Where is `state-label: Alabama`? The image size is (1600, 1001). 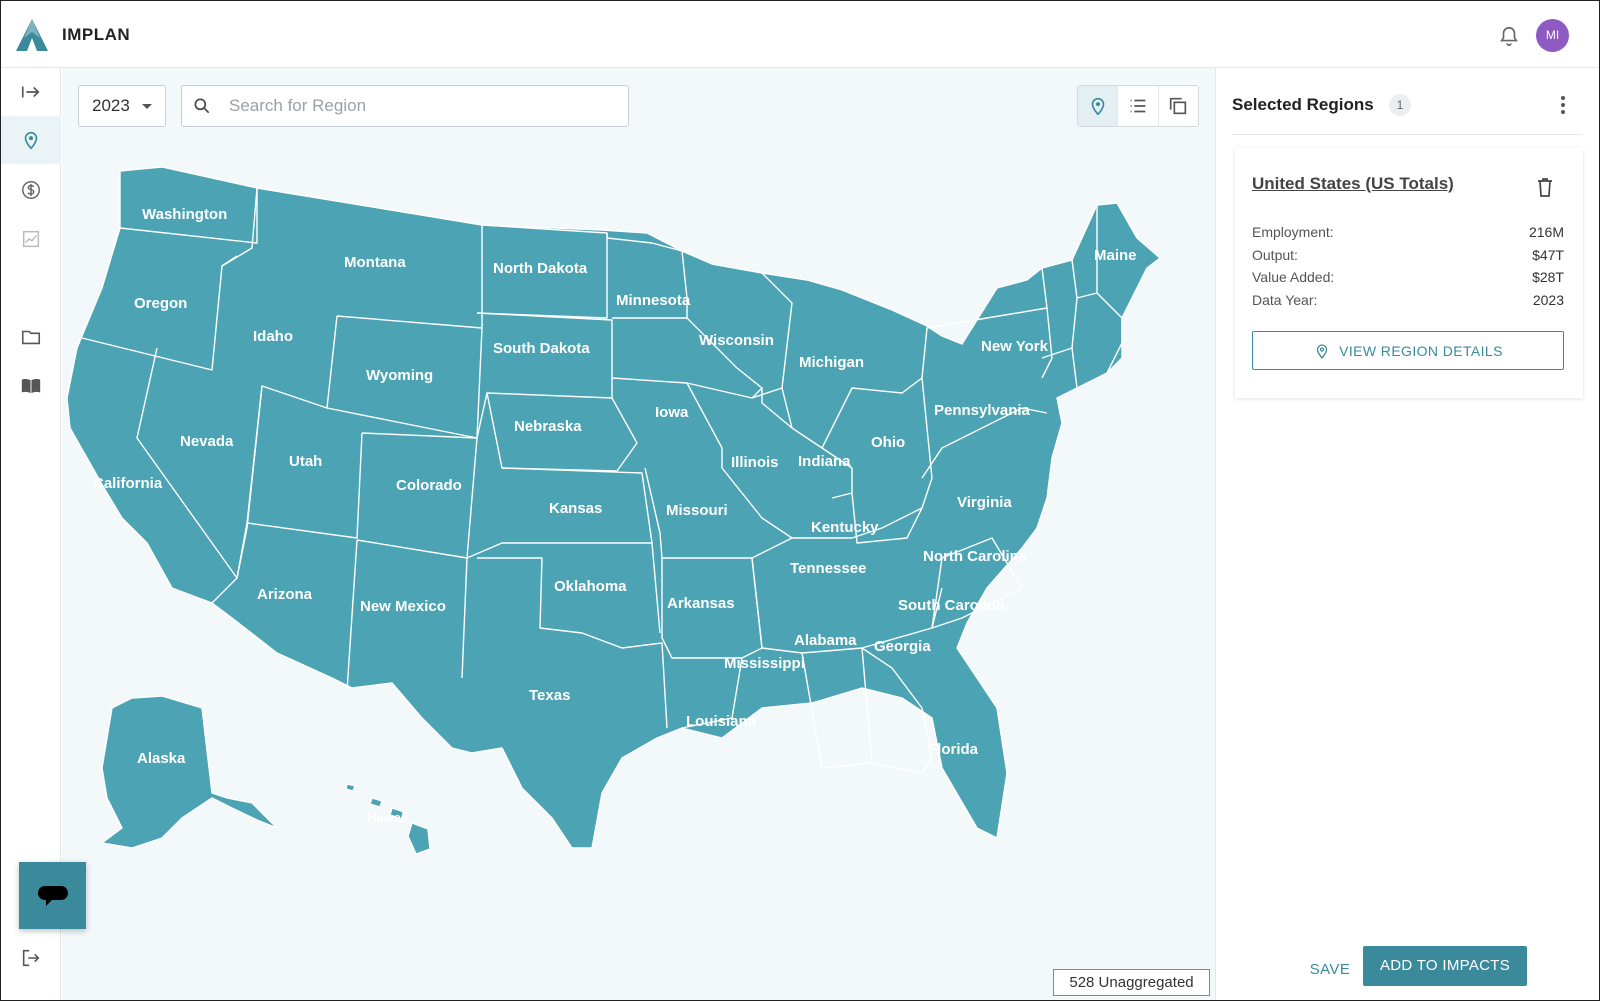 state-label: Alabama is located at coordinates (825, 640).